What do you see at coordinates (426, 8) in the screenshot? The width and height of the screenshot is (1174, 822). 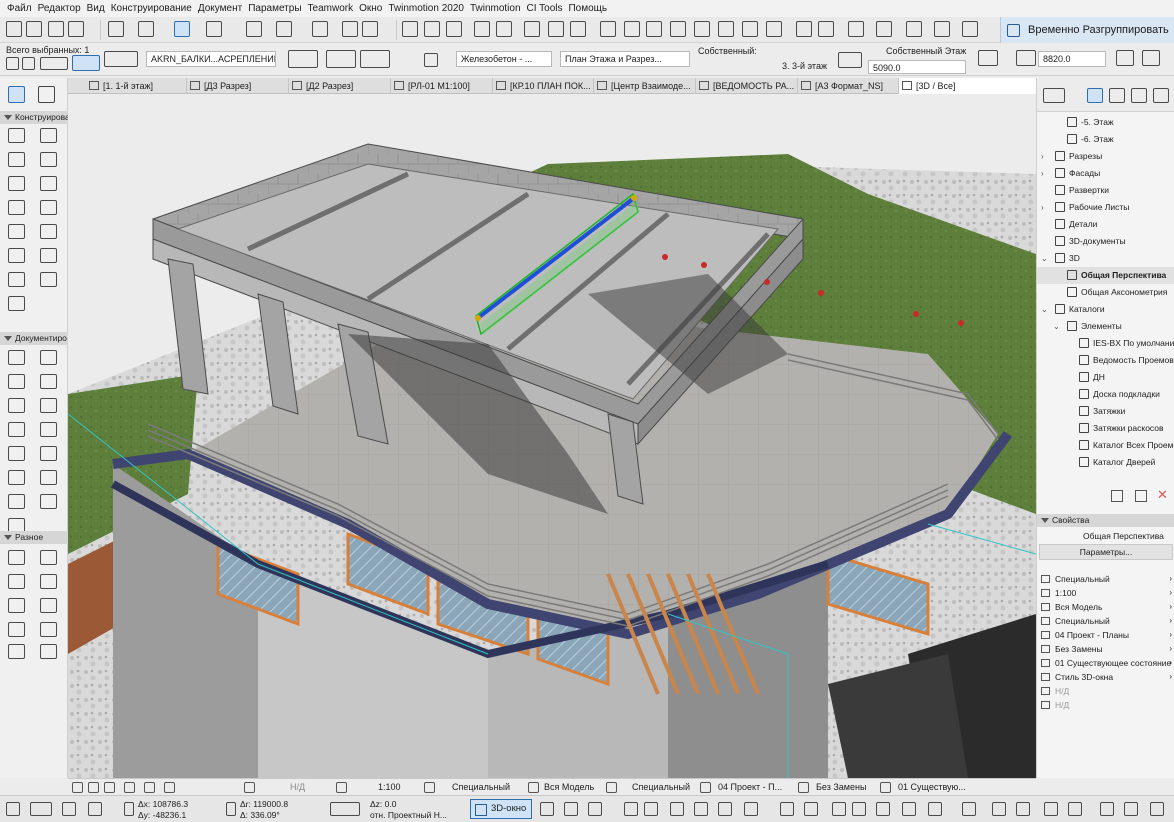 I see `menu-twinmotion-2020: Twinmotion 2020` at bounding box center [426, 8].